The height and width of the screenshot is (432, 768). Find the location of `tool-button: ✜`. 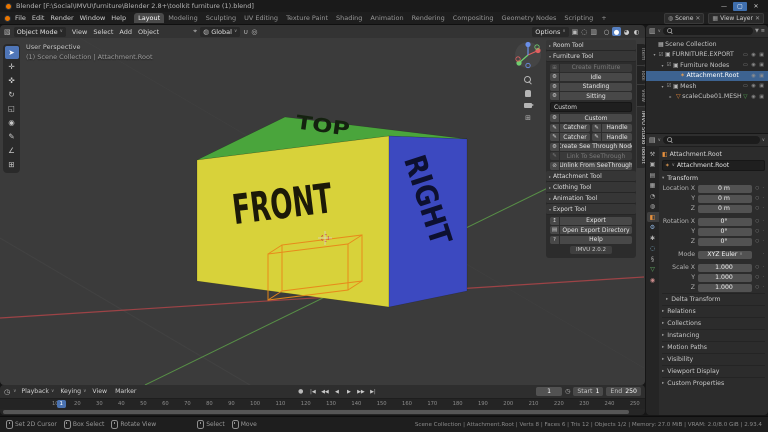

tool-button: ✜ is located at coordinates (12, 80).